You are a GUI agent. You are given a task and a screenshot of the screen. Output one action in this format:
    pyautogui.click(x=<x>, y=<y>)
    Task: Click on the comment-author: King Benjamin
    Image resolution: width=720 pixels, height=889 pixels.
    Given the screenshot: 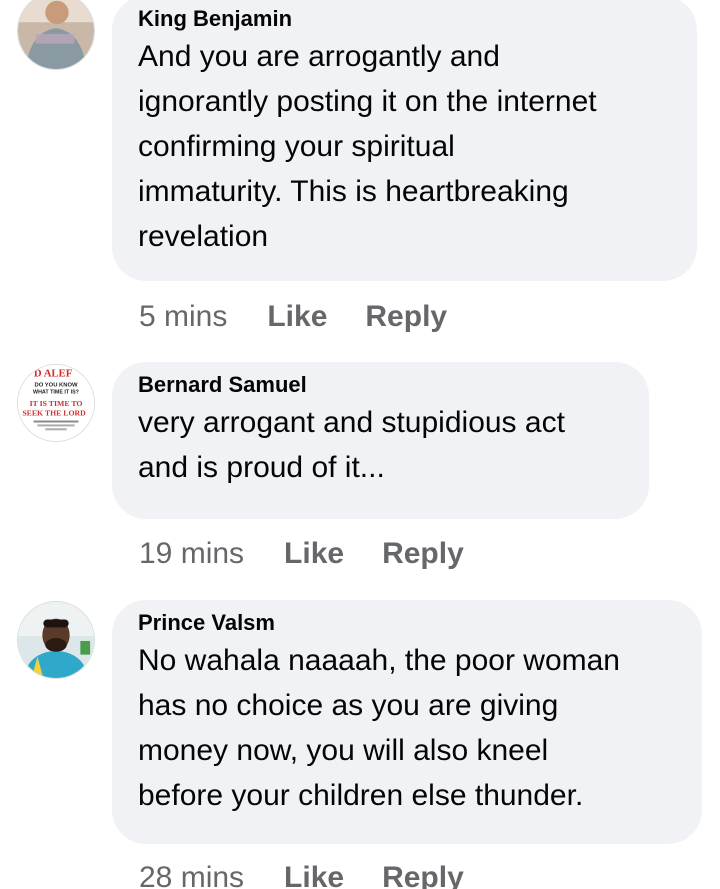 What is the action you would take?
    pyautogui.click(x=405, y=19)
    